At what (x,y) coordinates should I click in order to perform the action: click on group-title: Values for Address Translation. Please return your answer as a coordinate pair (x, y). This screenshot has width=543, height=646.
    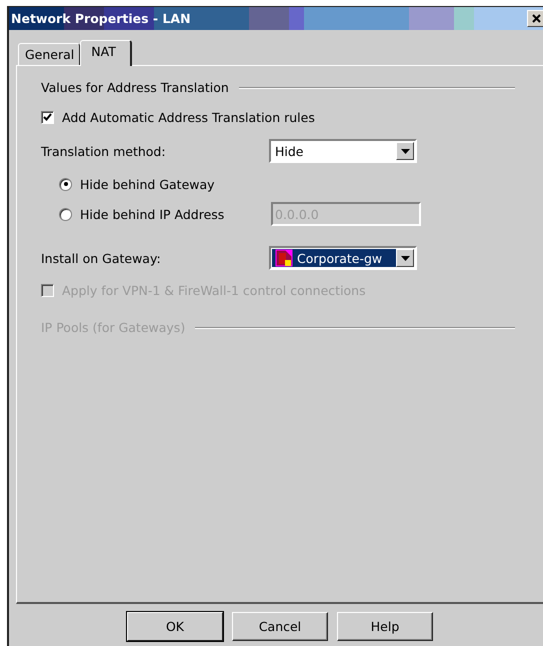
    Looking at the image, I should click on (135, 87).